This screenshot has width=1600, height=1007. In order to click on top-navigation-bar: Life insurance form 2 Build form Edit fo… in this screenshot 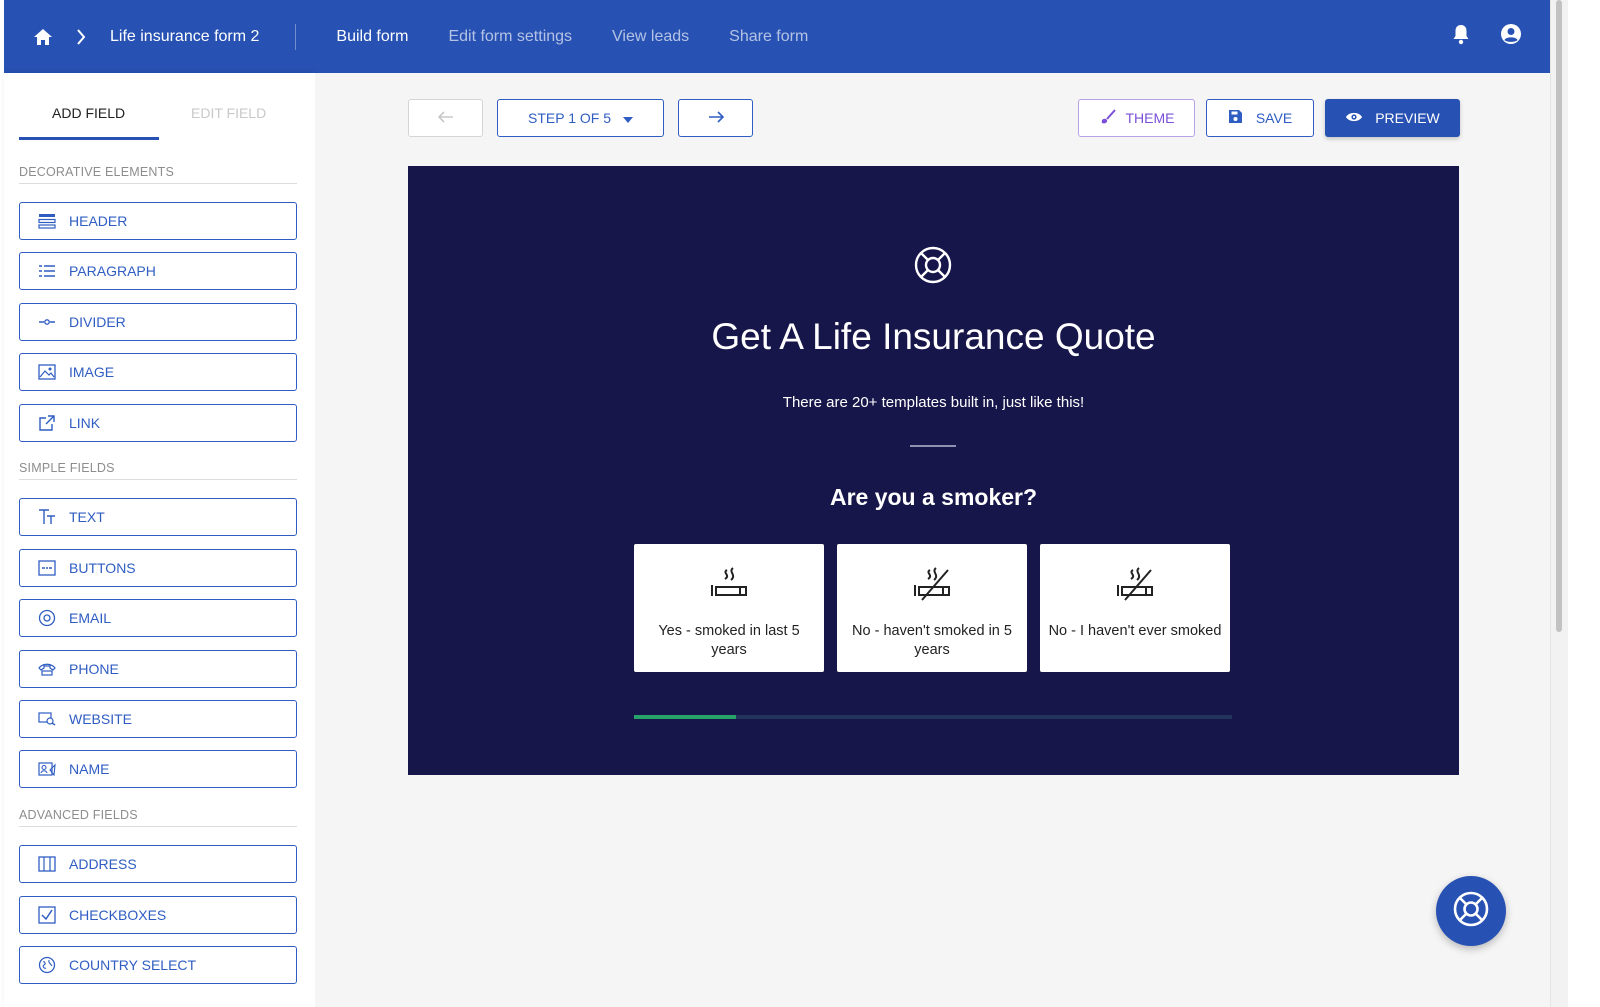, I will do `click(777, 36)`.